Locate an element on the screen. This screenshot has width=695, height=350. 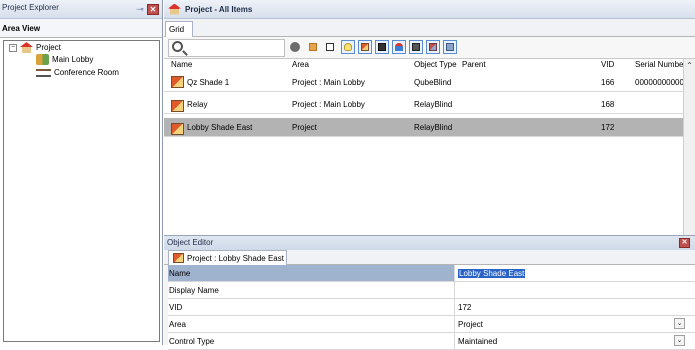
table-icon is located at coordinates (43, 72).